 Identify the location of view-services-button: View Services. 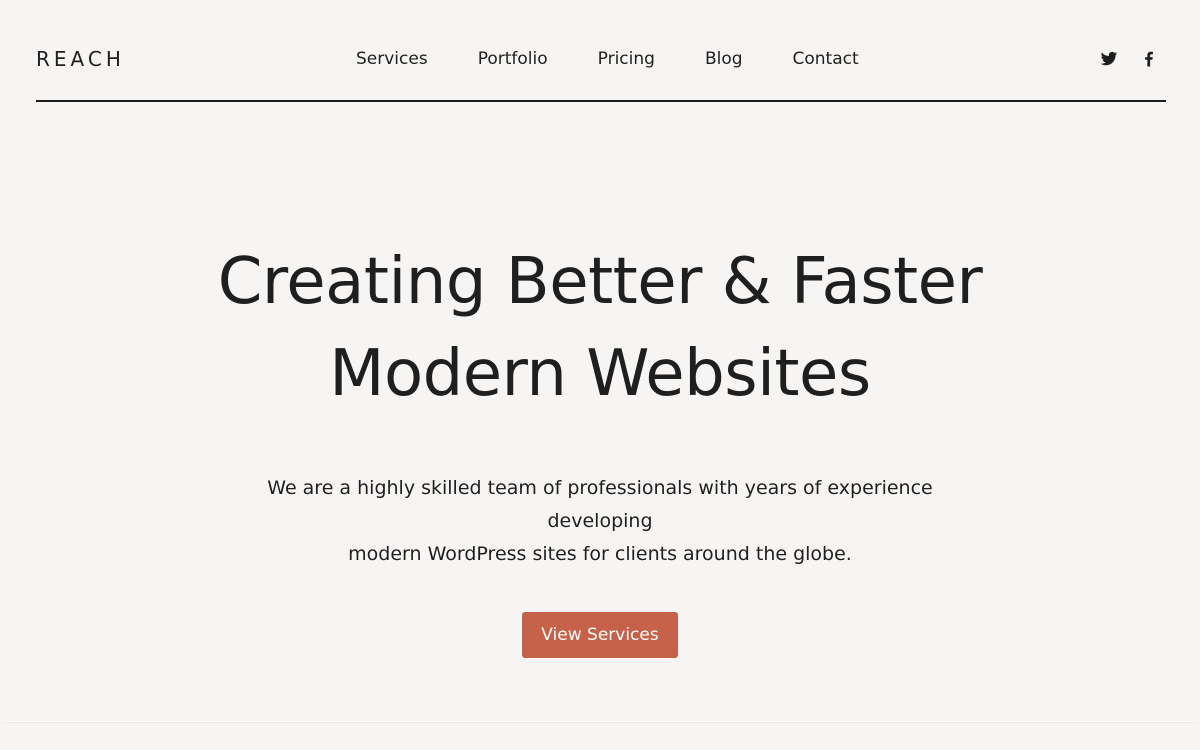
(600, 635).